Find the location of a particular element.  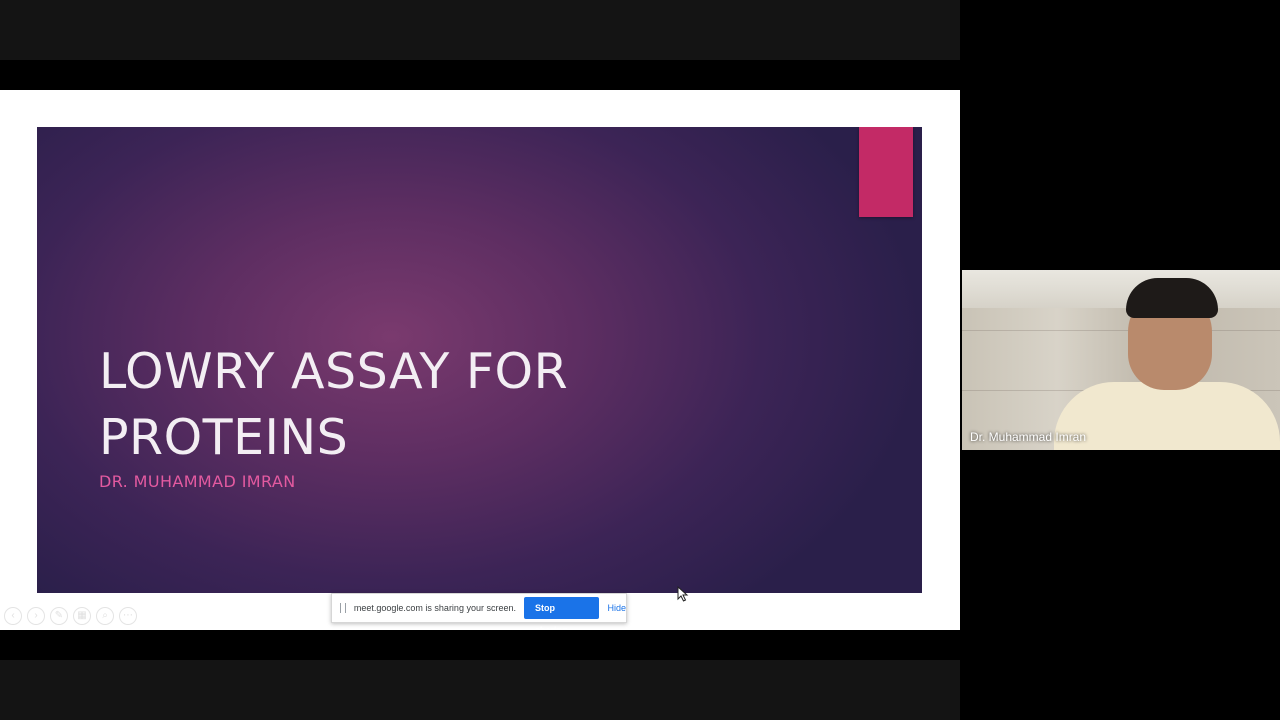

participant-name: Dr. Muhammad Imran is located at coordinates (1028, 437).